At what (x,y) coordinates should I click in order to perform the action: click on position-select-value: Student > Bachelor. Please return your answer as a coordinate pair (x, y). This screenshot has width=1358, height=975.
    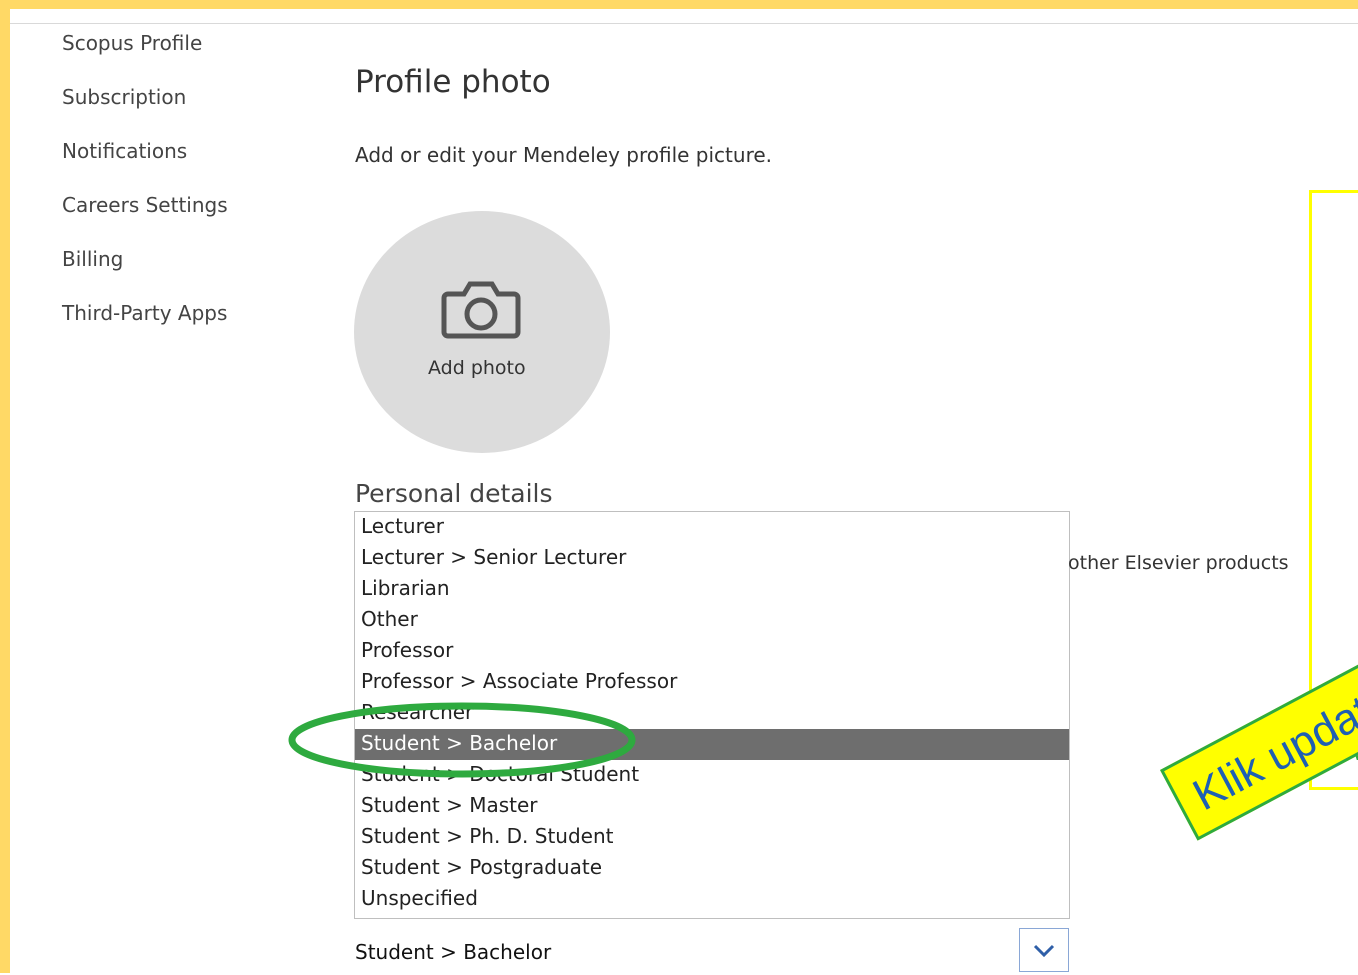
    Looking at the image, I should click on (453, 952).